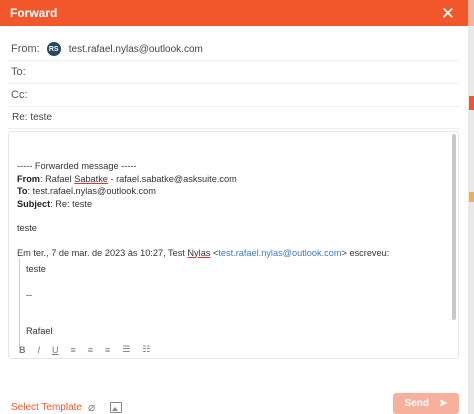  Describe the element at coordinates (53, 49) in the screenshot. I see `avatar: RS` at that location.